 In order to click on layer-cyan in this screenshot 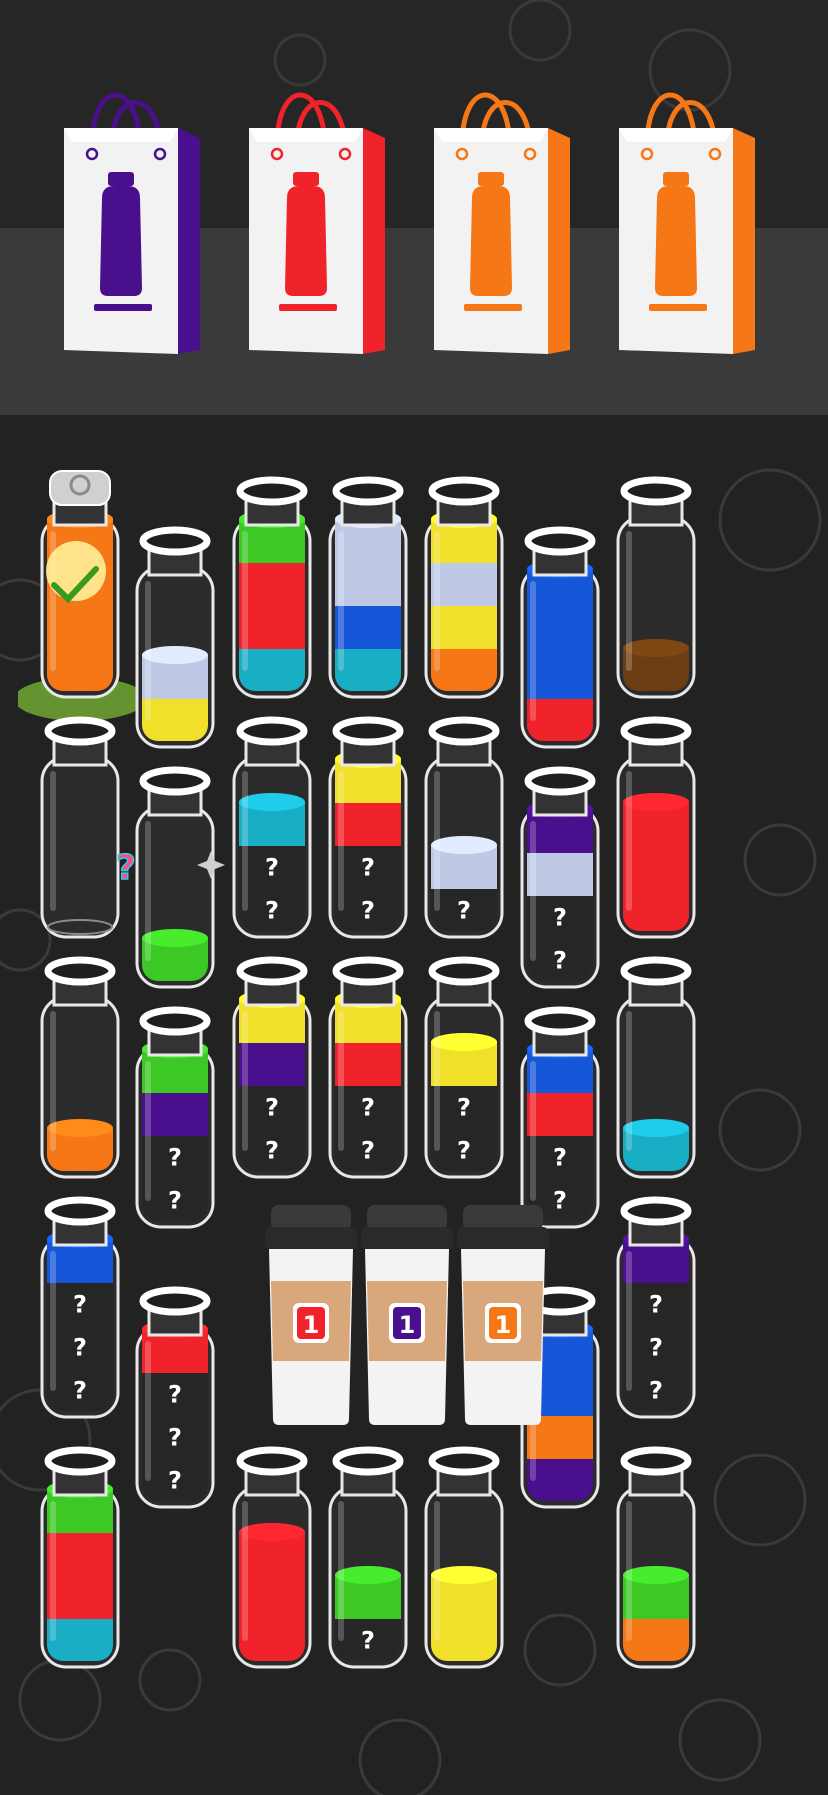, I will do `click(272, 669)`.